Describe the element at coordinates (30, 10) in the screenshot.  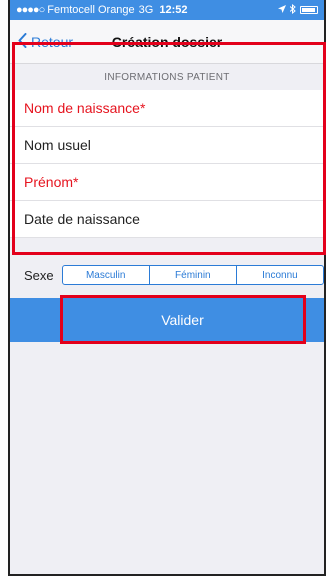
I see `signal-strength-icon: ●●●●○` at that location.